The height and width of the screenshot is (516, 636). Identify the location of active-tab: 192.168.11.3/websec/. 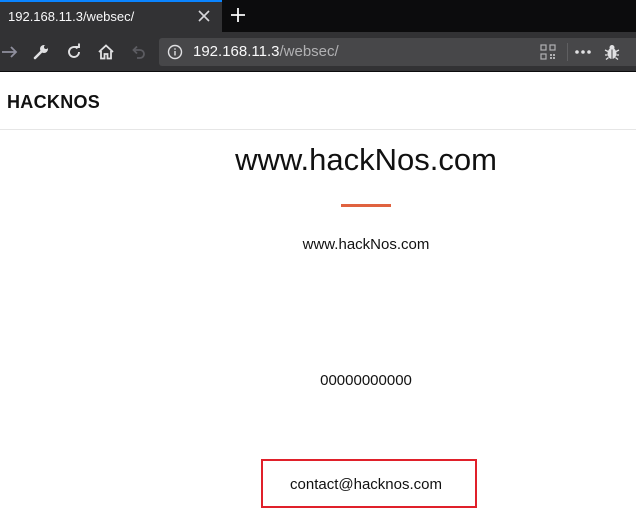
(111, 16).